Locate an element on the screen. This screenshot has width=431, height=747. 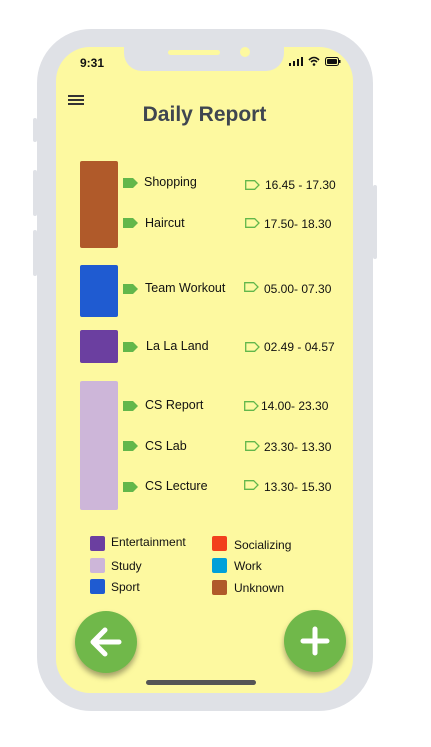
home-indicator is located at coordinates (201, 682).